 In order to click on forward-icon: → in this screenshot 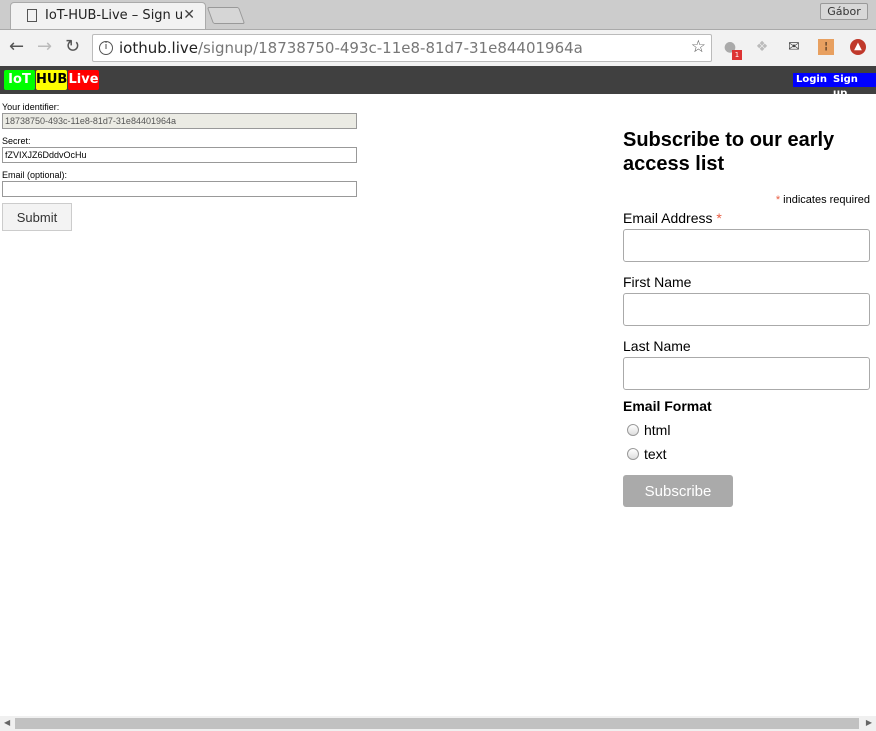, I will do `click(44, 46)`.